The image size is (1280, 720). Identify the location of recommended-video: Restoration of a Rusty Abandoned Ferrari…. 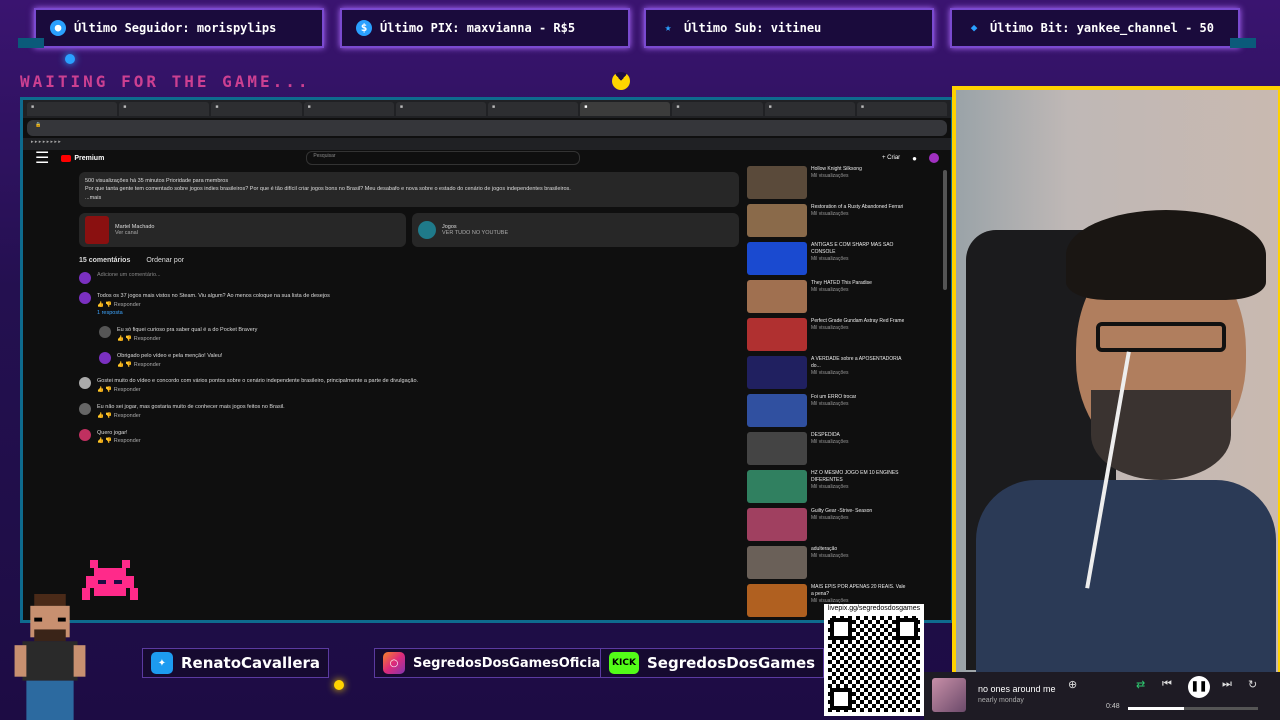
(827, 222).